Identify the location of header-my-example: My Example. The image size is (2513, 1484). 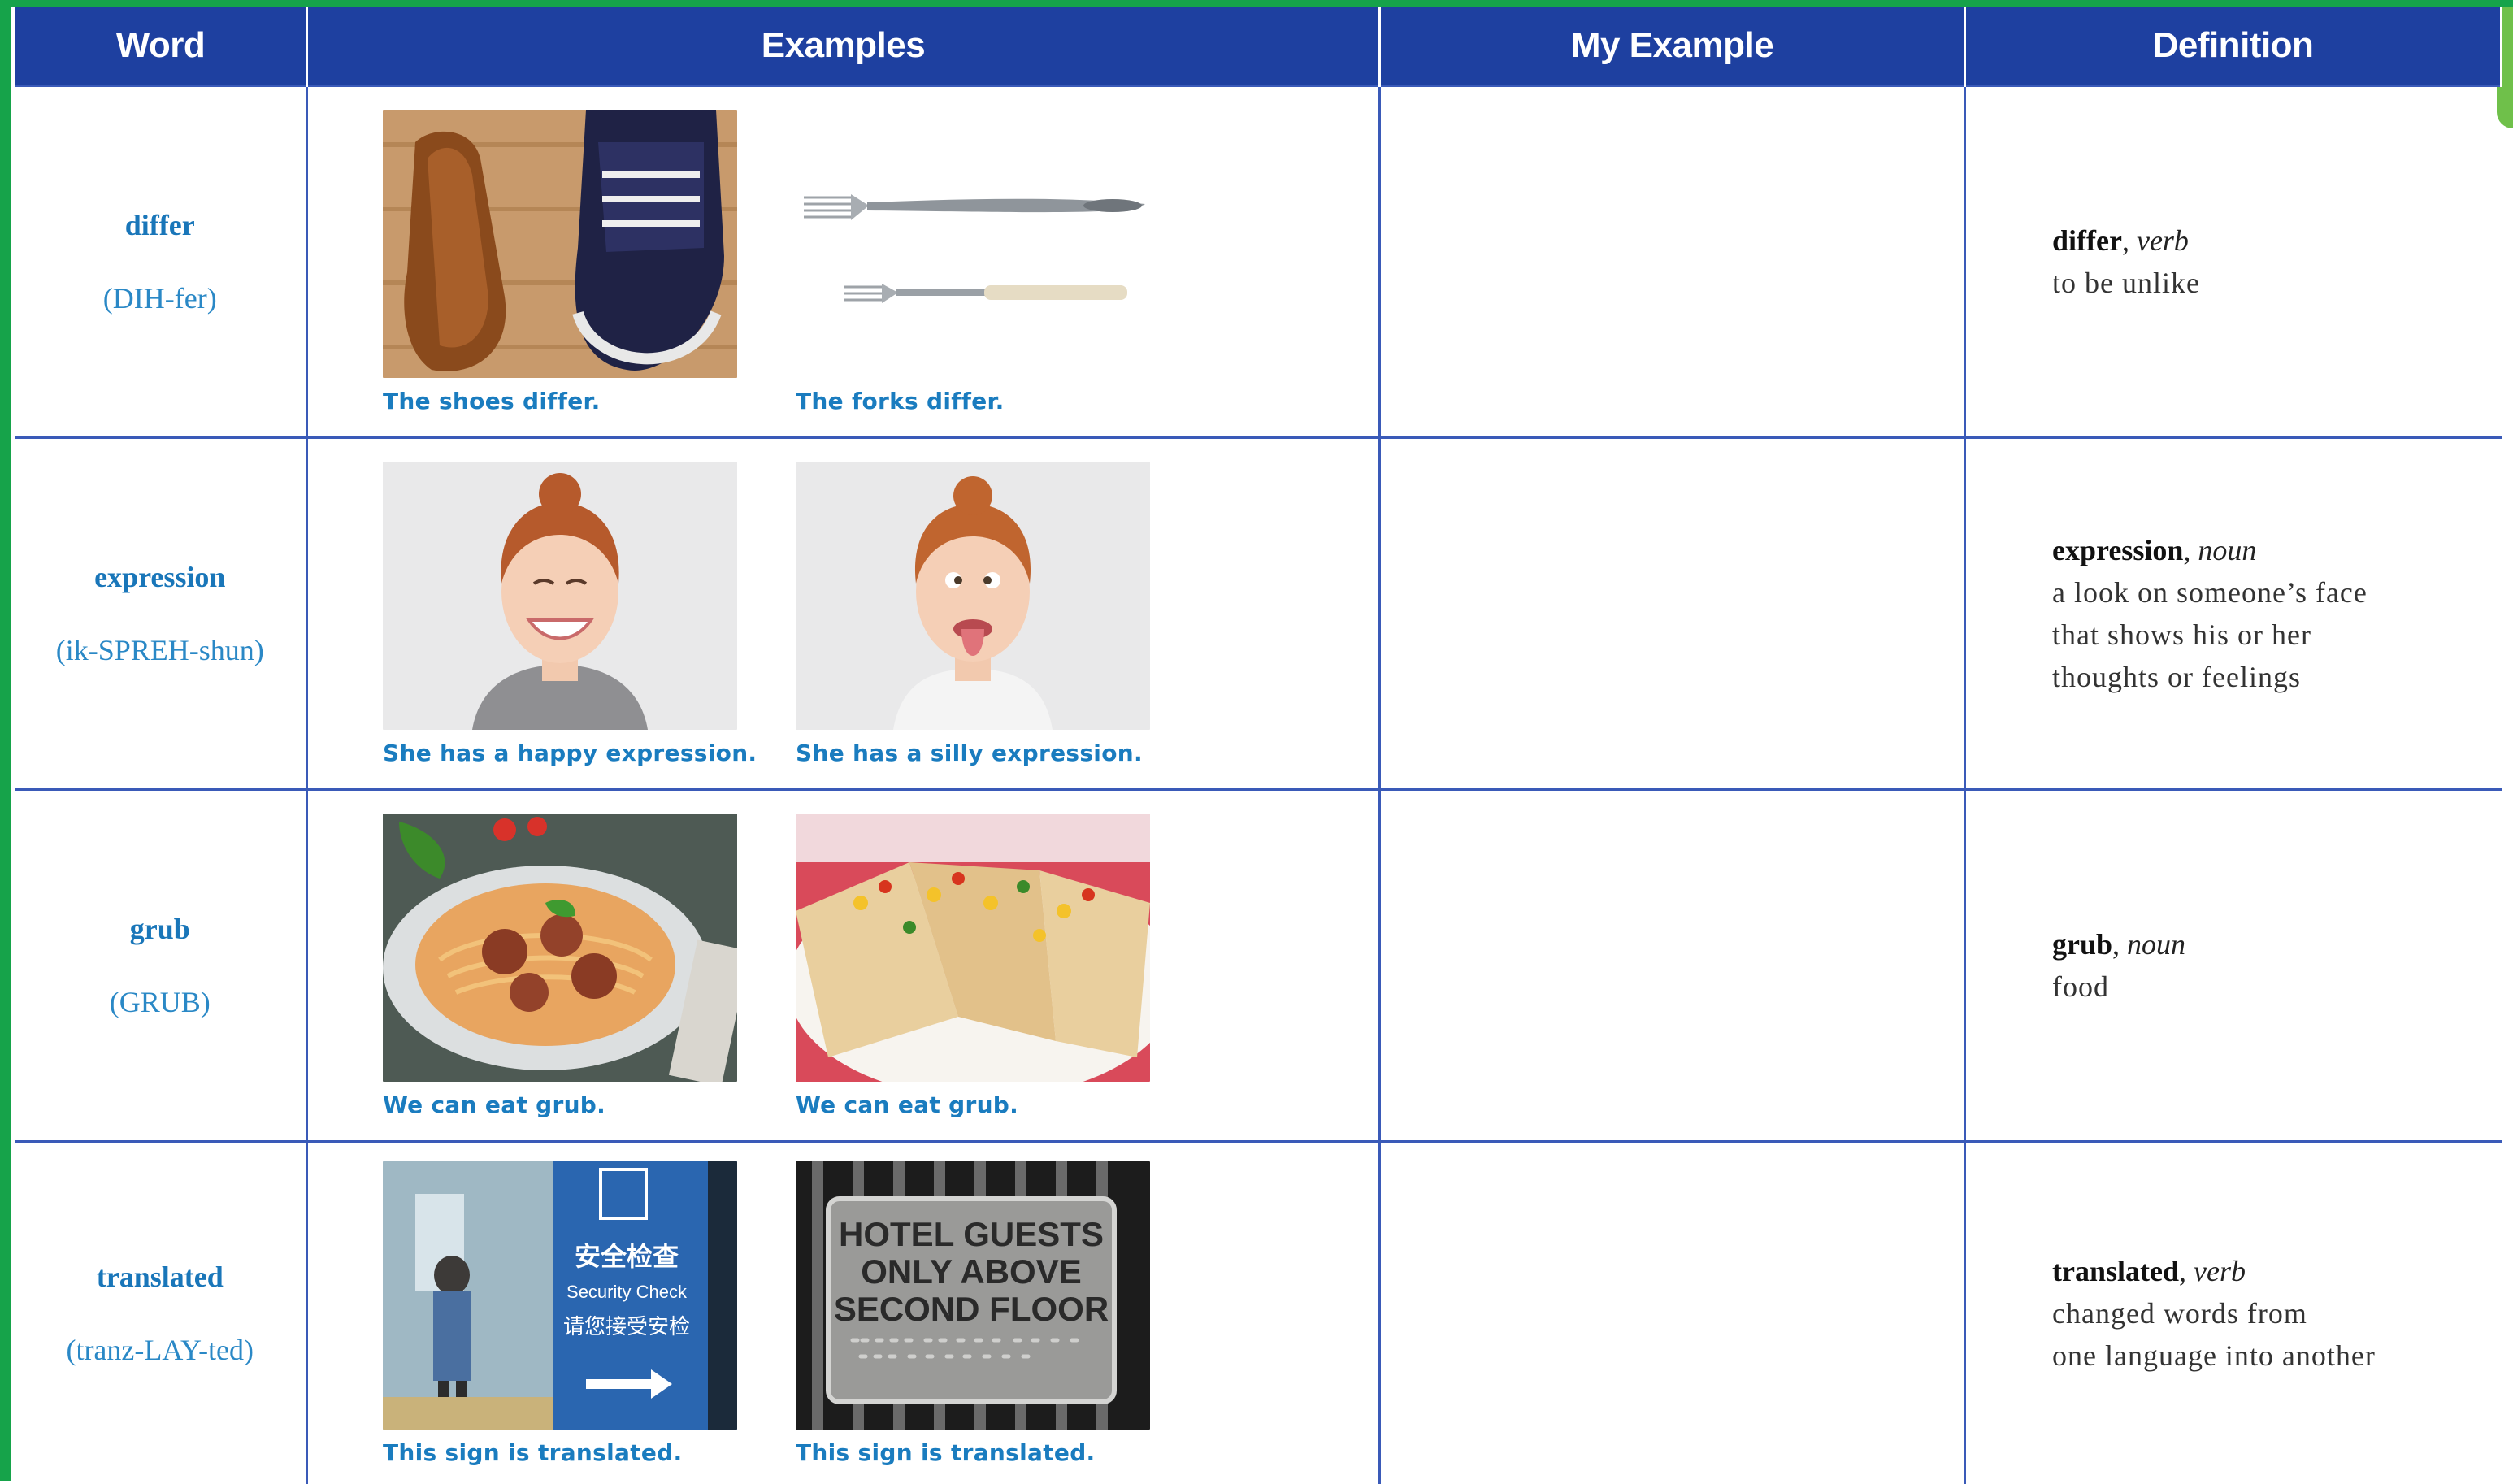
(1672, 46).